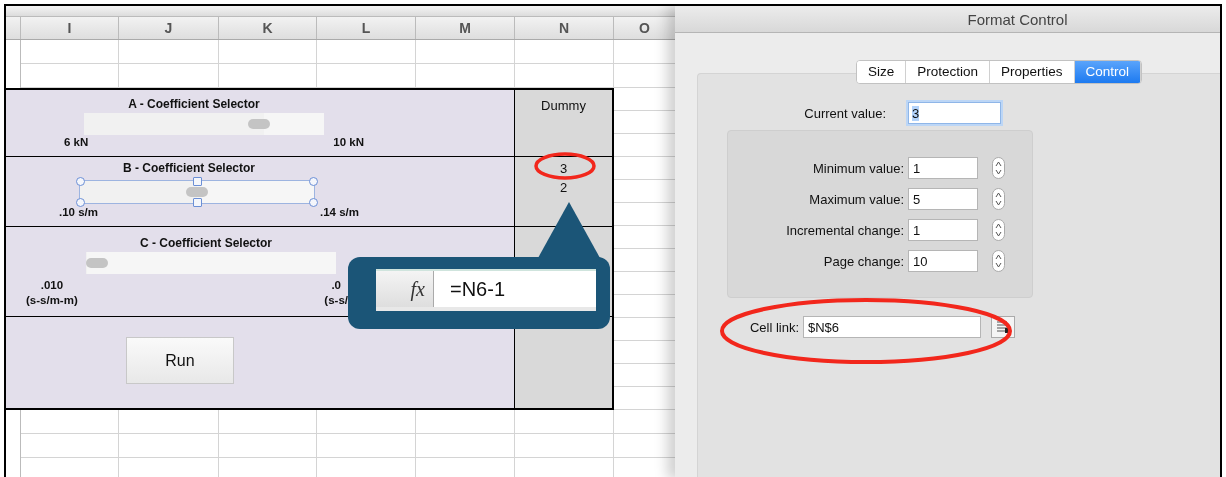 This screenshot has width=1226, height=477. I want to click on selector-title: A - Coefficient Selector, so click(194, 104).